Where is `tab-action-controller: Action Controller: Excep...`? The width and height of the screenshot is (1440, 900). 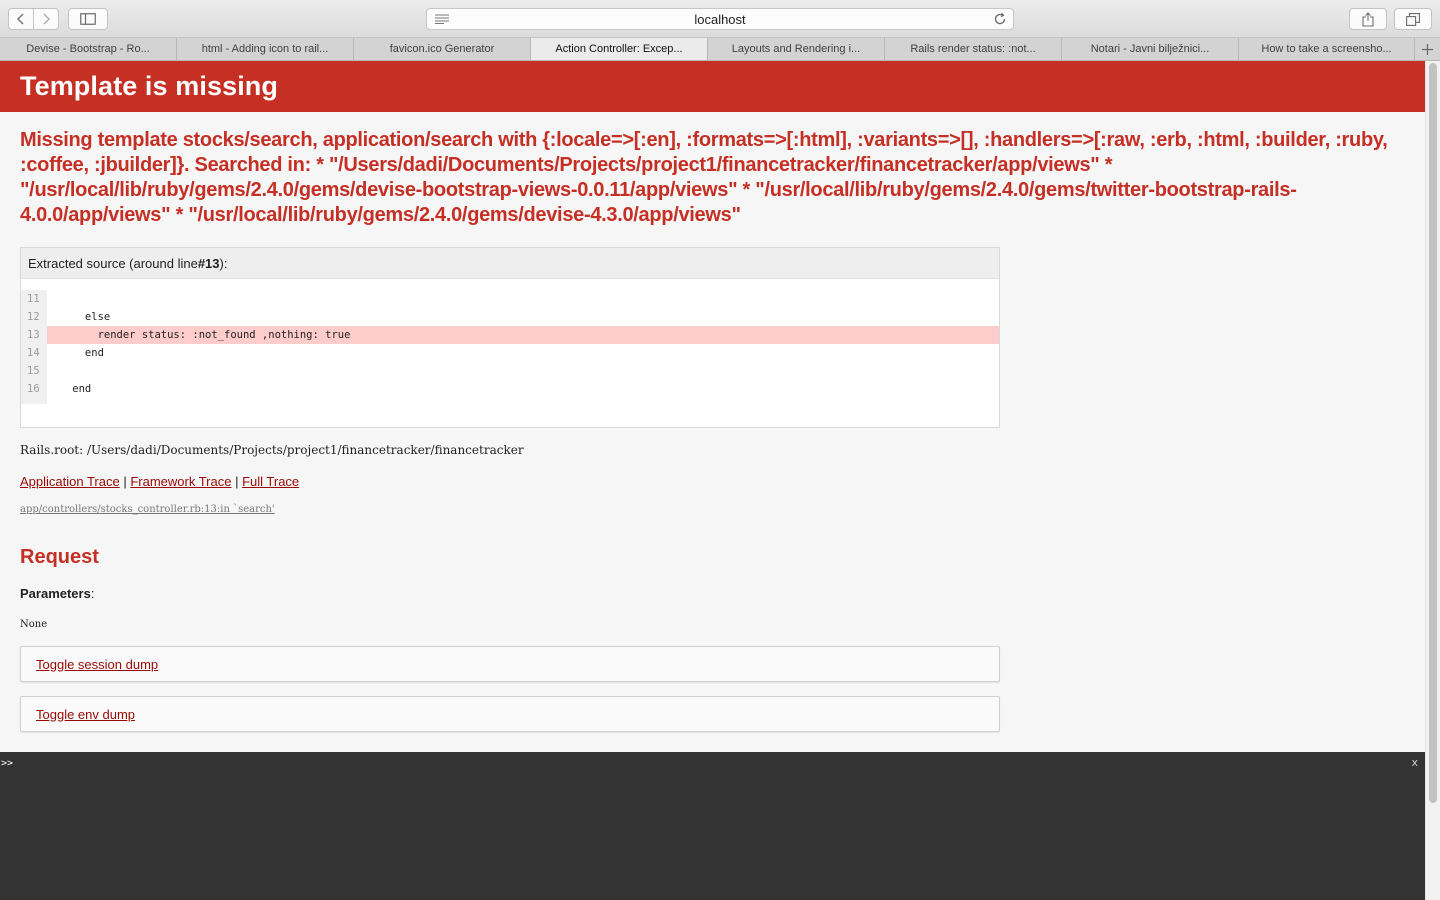
tab-action-controller: Action Controller: Excep... is located at coordinates (619, 49).